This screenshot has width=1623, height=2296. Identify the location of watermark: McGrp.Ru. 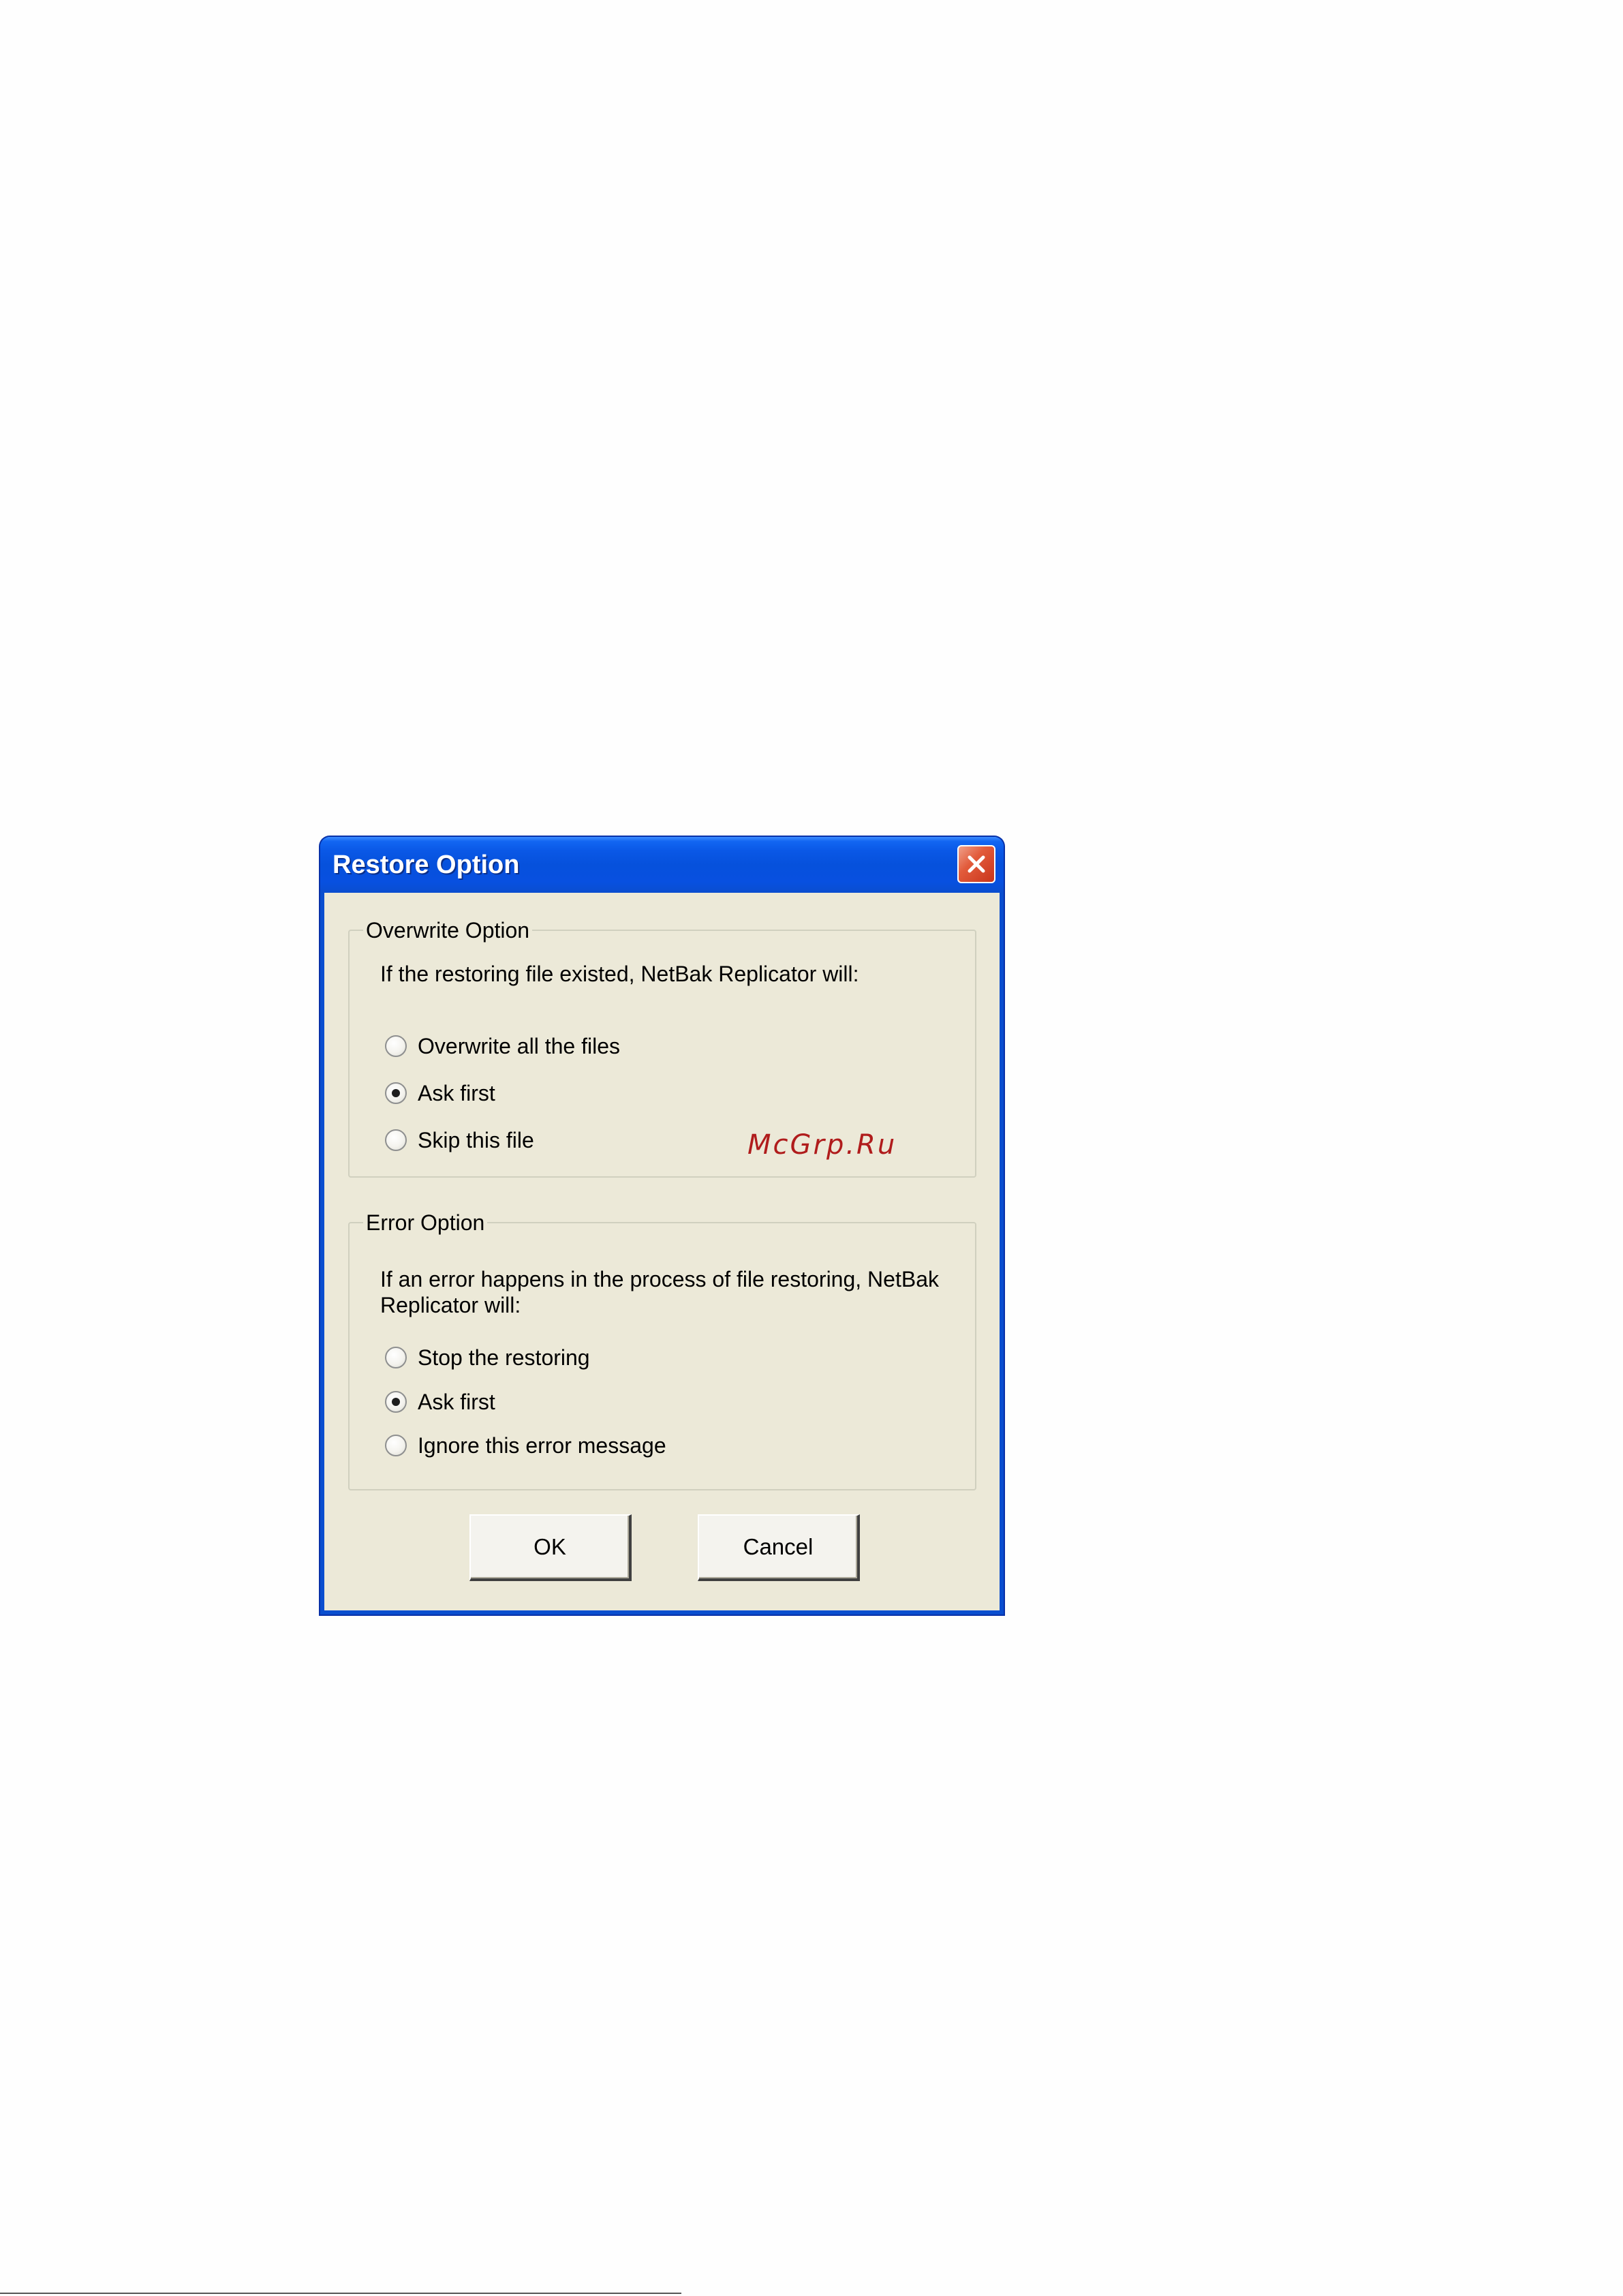
(822, 1145).